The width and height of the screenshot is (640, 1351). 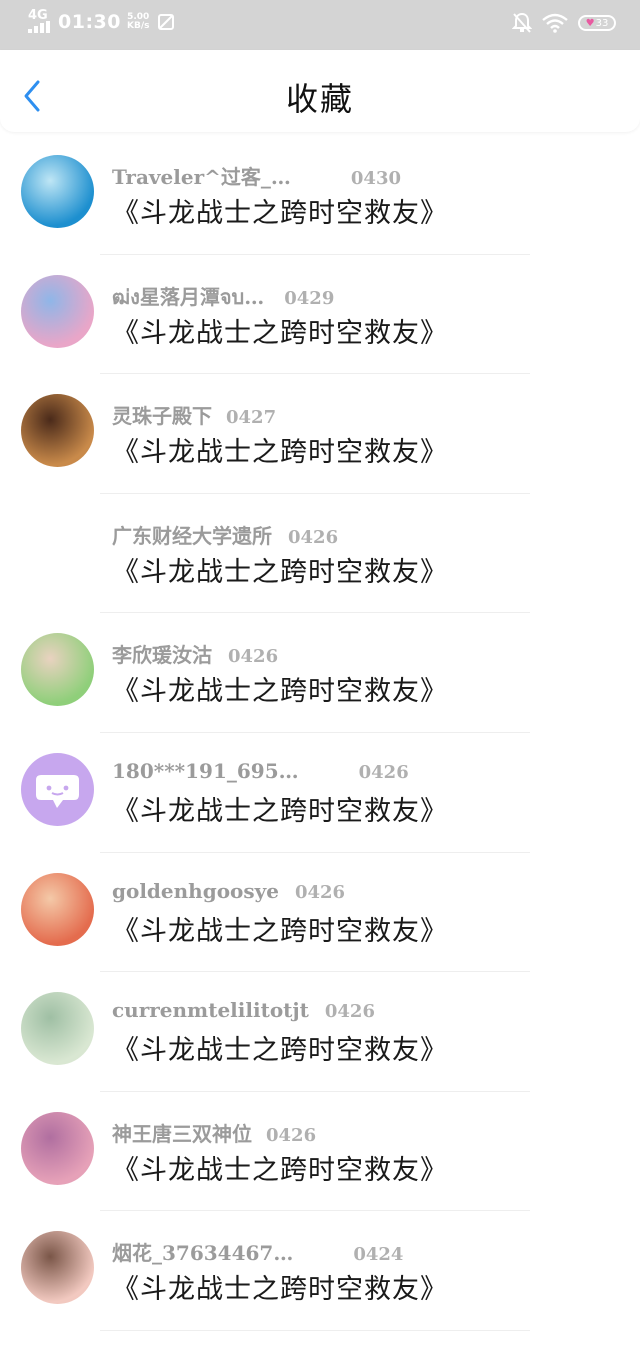 I want to click on status-left: 4G 01:30 5.00 KB/s, so click(x=101, y=20).